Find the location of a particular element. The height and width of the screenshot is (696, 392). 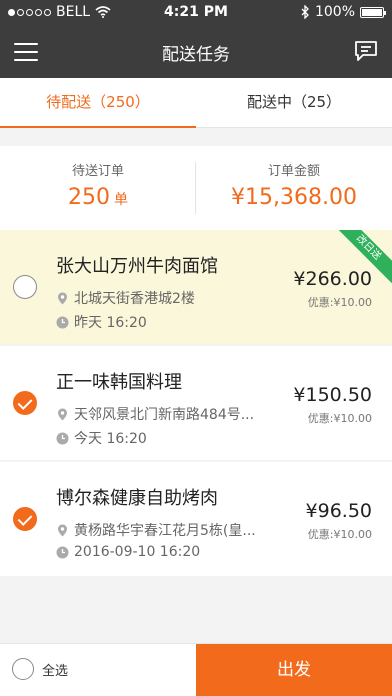

tab-delivering: 配送中（25） is located at coordinates (294, 103).